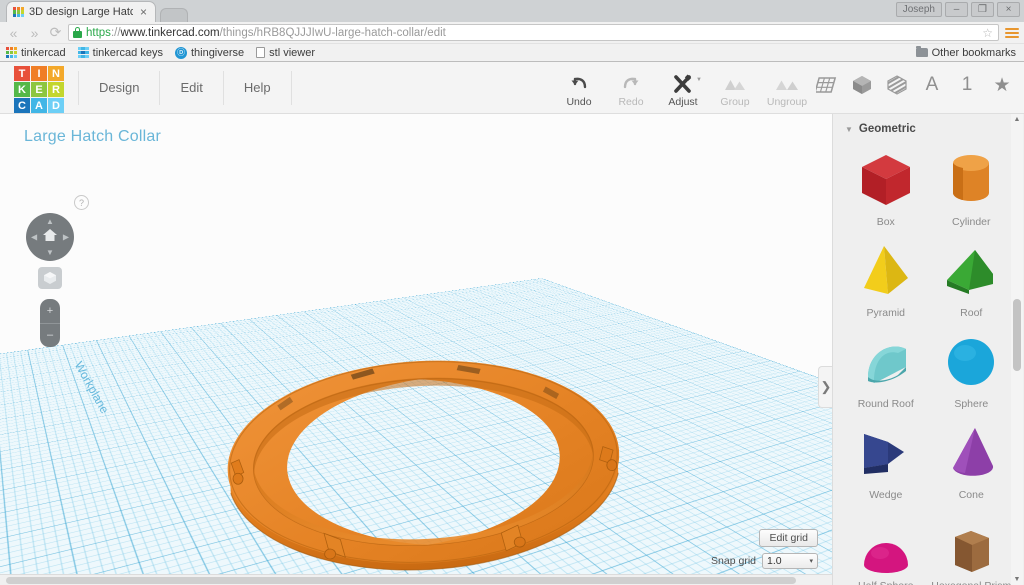 The width and height of the screenshot is (1024, 585). What do you see at coordinates (886, 451) in the screenshot?
I see `wedge-shape-icon` at bounding box center [886, 451].